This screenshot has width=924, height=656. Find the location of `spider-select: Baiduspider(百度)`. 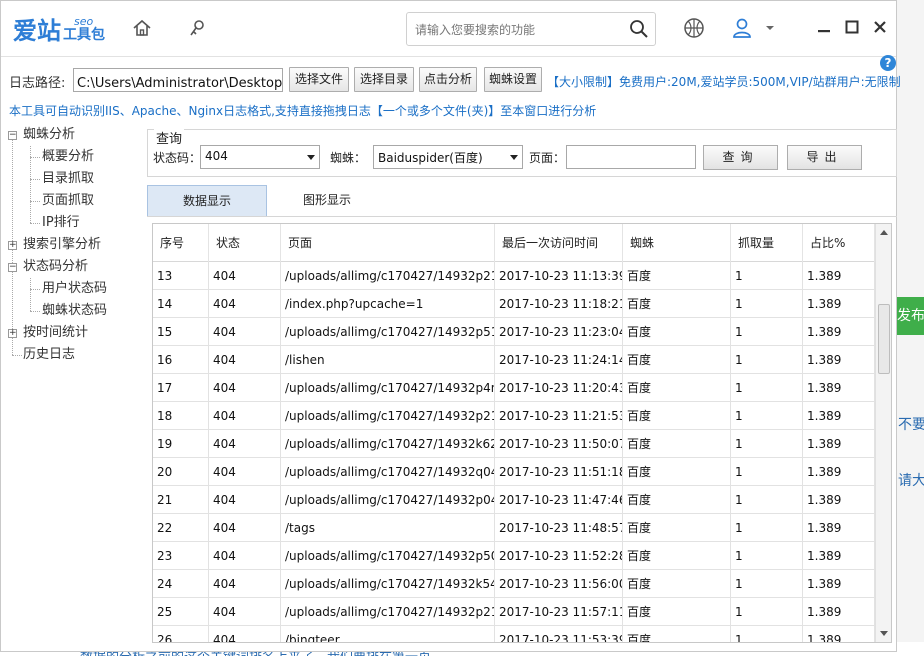

spider-select: Baiduspider(百度) is located at coordinates (448, 157).